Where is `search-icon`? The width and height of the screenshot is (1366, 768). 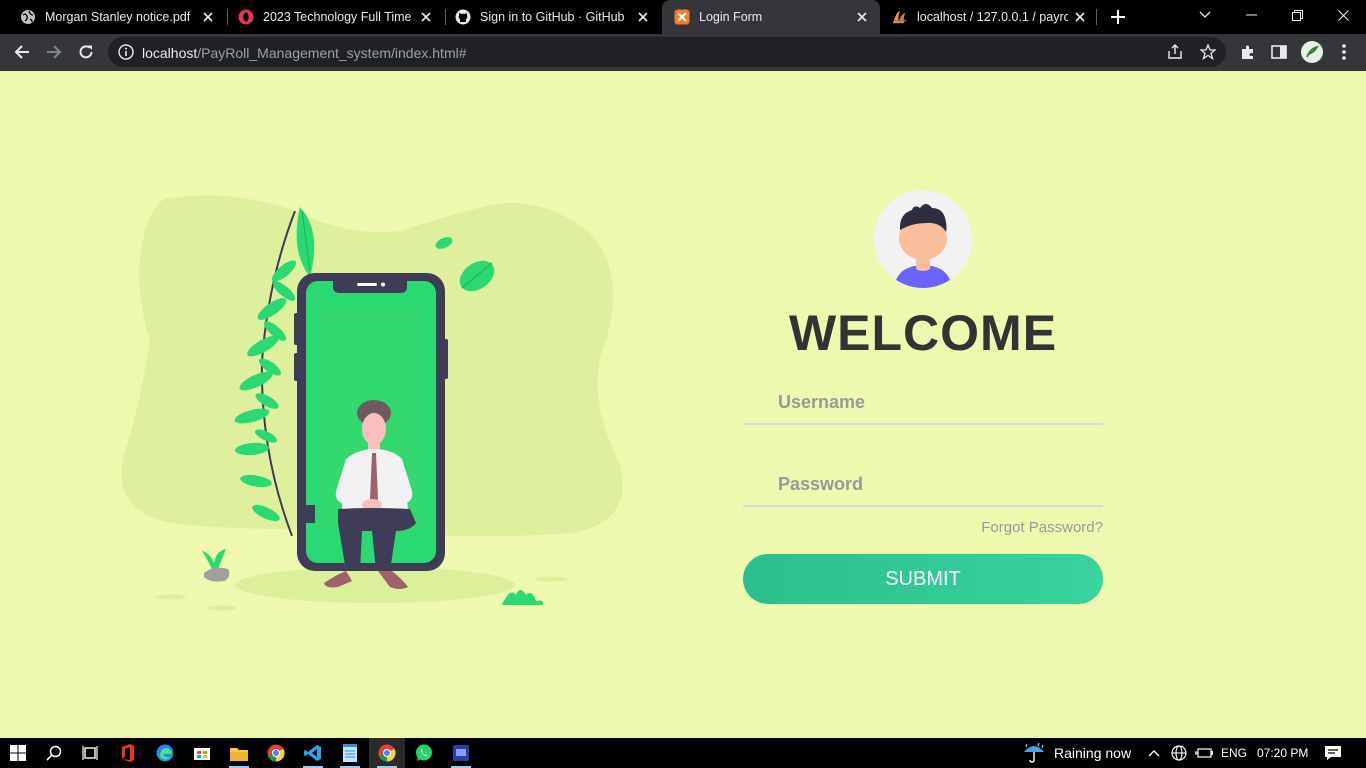
search-icon is located at coordinates (54, 753).